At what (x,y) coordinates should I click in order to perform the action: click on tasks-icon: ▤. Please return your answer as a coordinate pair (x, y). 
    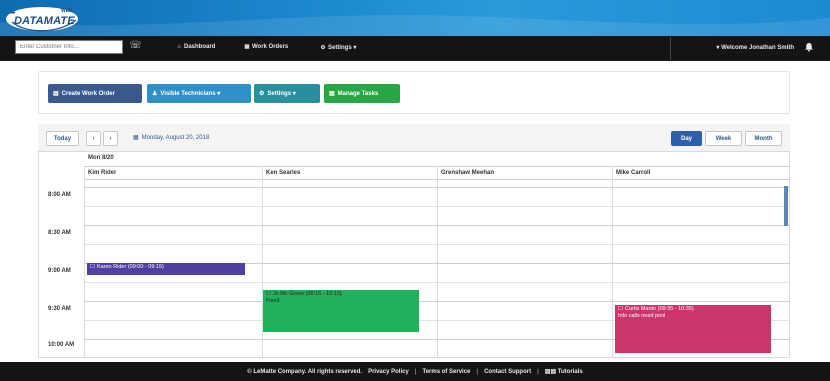
    Looking at the image, I should click on (332, 94).